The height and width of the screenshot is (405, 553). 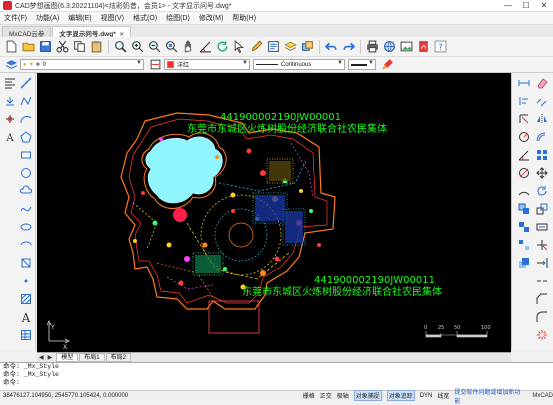 I want to click on undo-button, so click(x=331, y=47).